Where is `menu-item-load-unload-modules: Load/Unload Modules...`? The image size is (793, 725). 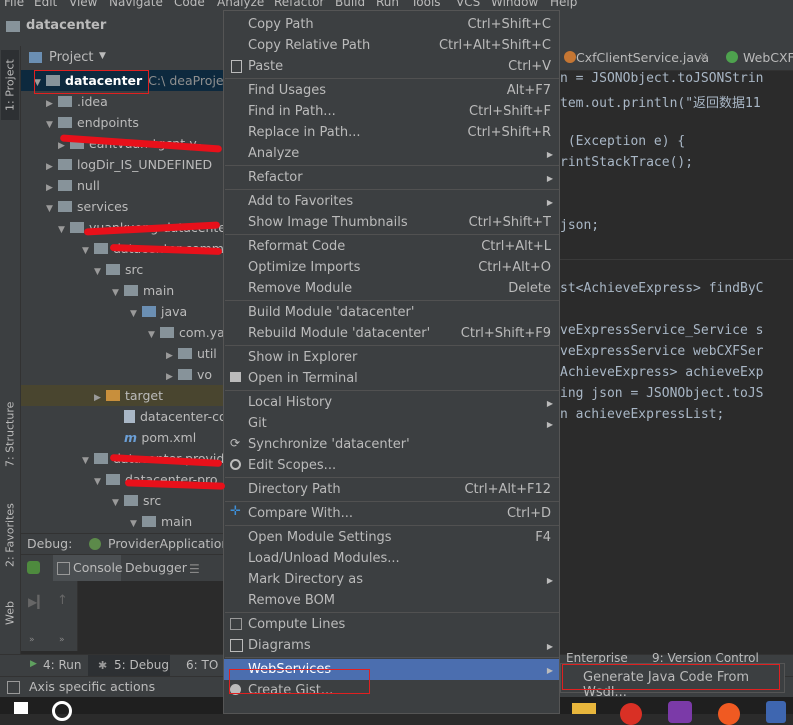
menu-item-load-unload-modules: Load/Unload Modules... is located at coordinates (391, 558).